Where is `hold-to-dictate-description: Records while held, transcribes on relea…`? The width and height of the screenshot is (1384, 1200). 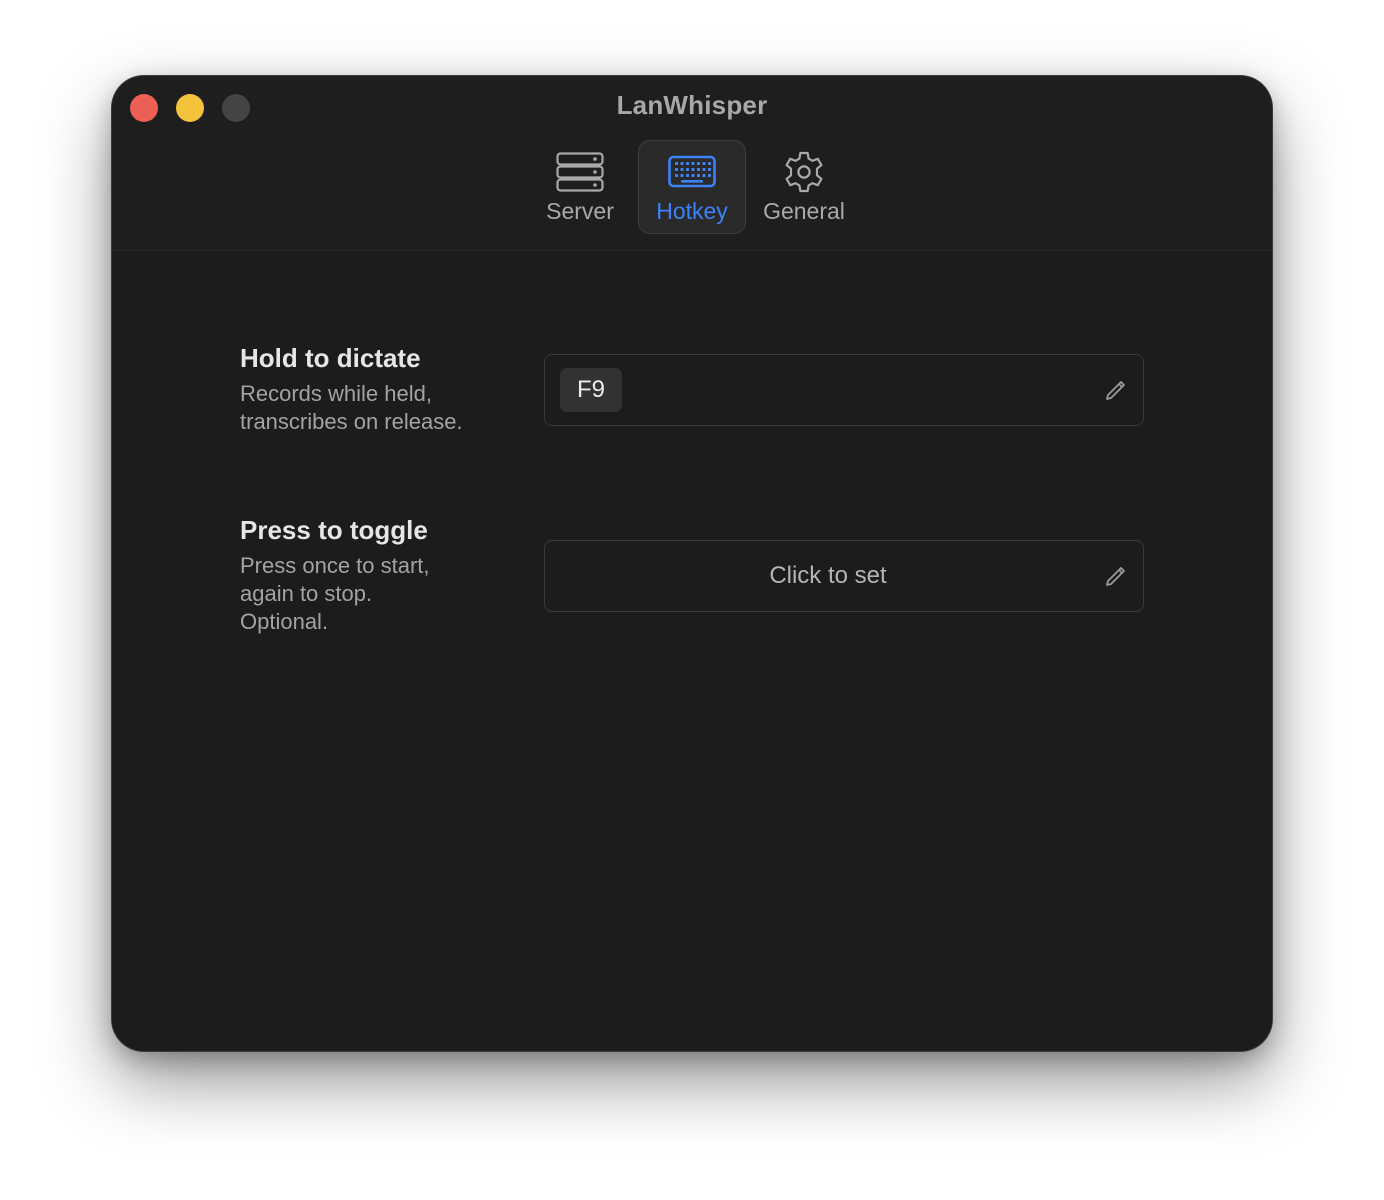
hold-to-dictate-description: Records while held, transcribes on relea… is located at coordinates (370, 408).